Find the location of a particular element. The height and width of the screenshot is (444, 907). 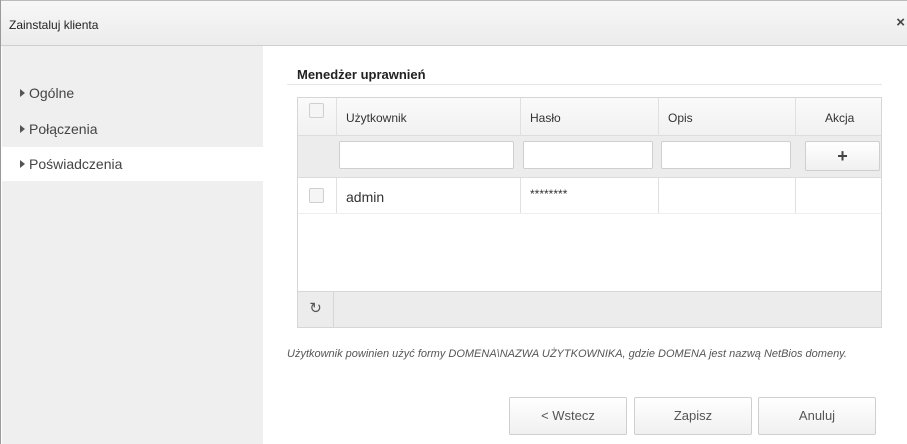

add-user-button: + is located at coordinates (842, 156).